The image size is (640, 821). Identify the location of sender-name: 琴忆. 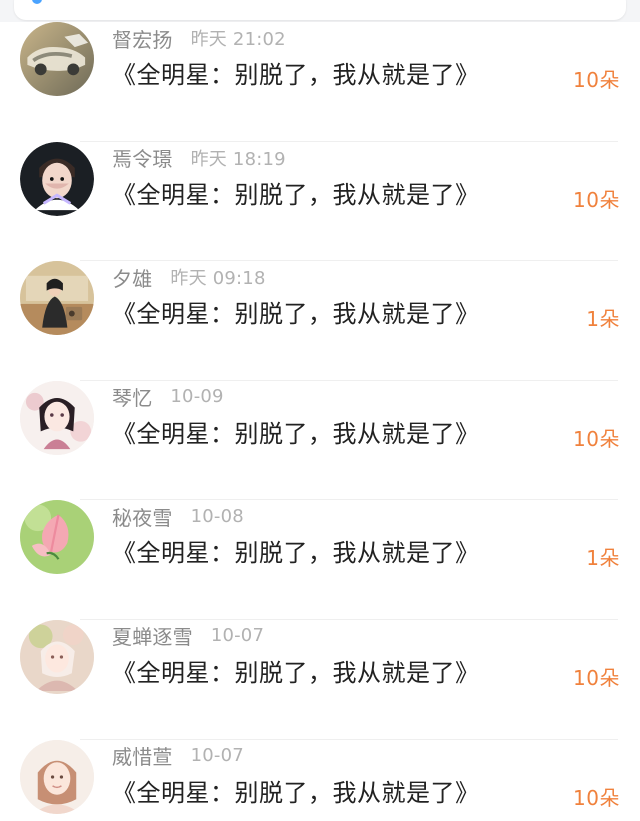
(132, 398).